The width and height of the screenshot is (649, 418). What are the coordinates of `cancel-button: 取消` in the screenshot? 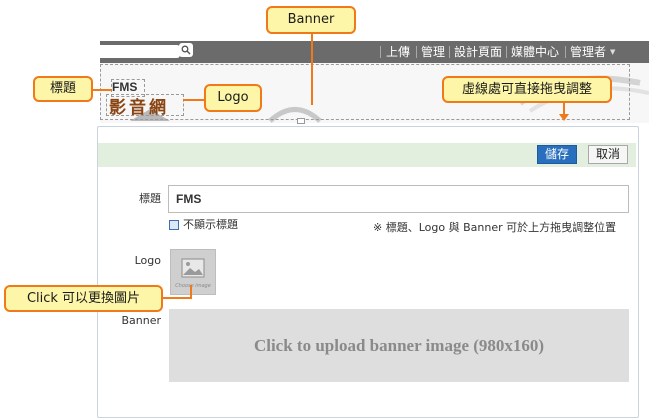 It's located at (608, 154).